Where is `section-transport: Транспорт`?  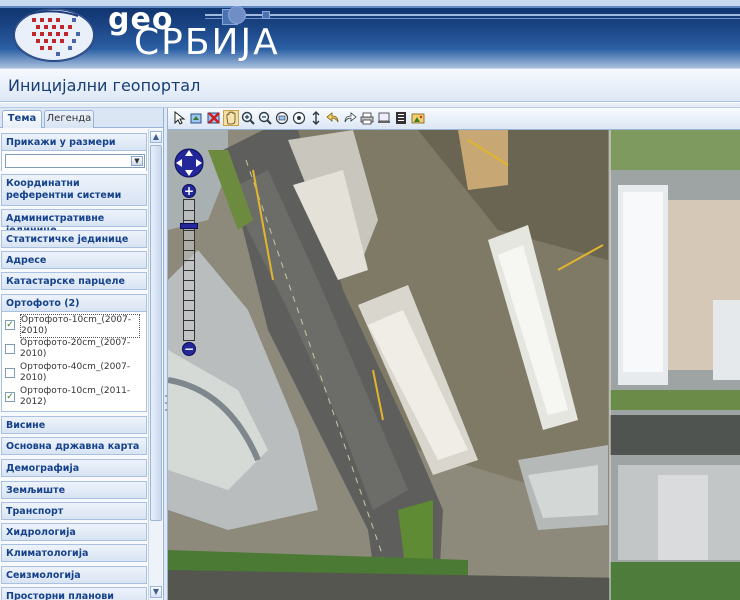
section-transport: Транспорт is located at coordinates (74, 511).